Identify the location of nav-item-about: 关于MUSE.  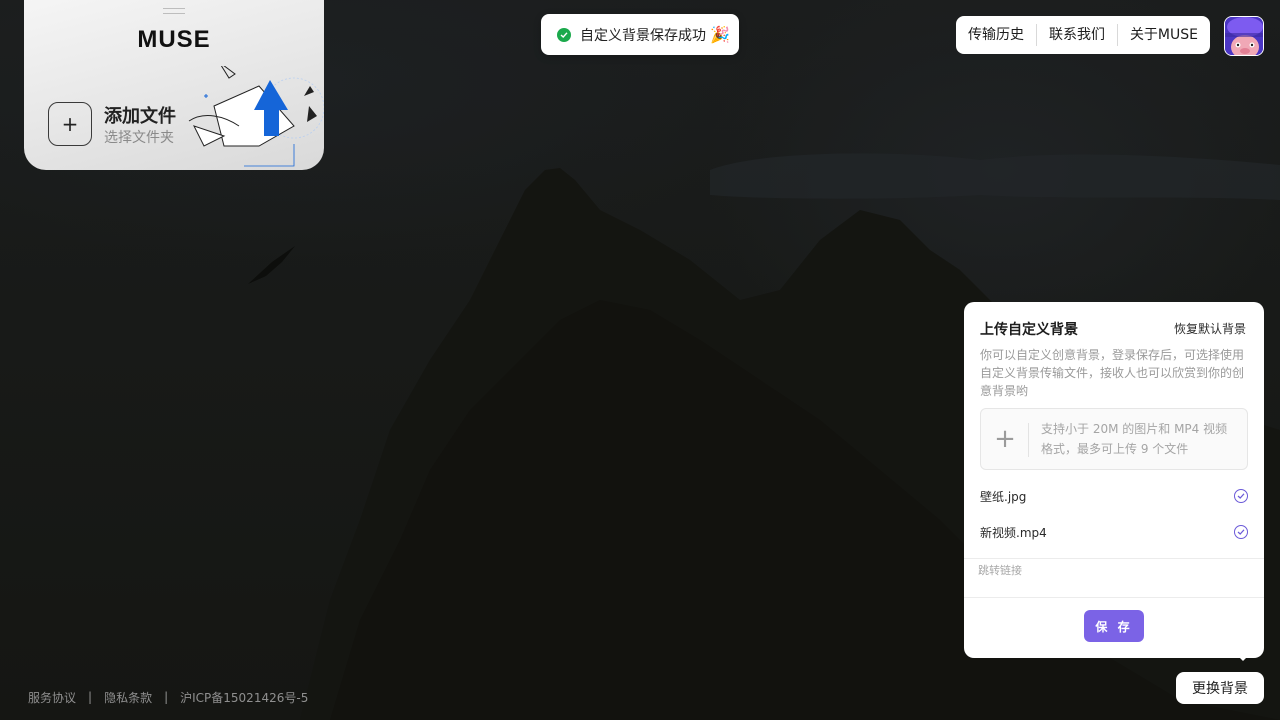
(1164, 35).